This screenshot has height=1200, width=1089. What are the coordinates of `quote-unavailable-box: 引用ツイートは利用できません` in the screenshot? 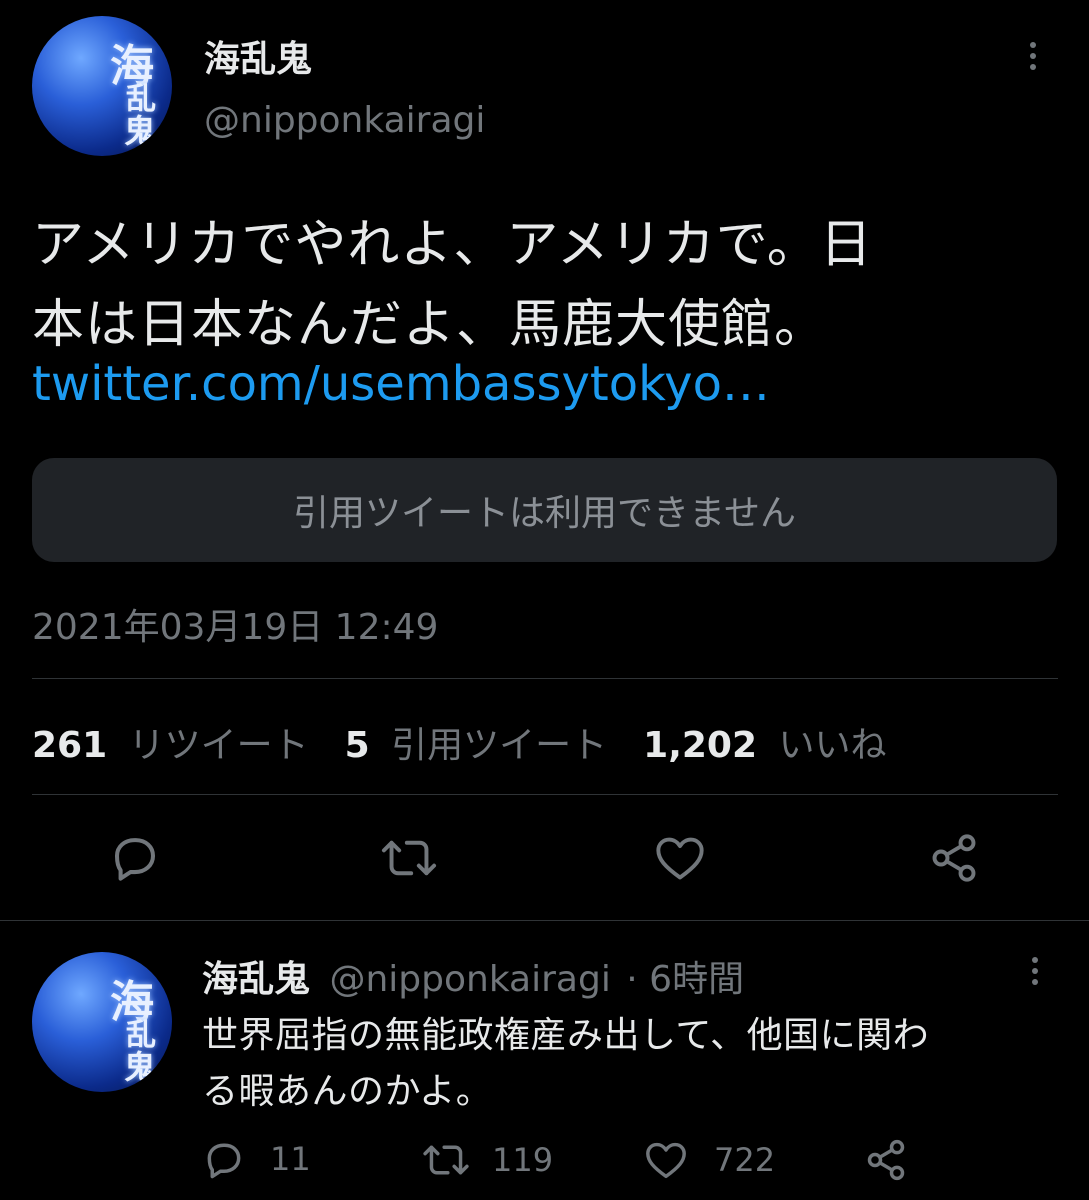 It's located at (544, 510).